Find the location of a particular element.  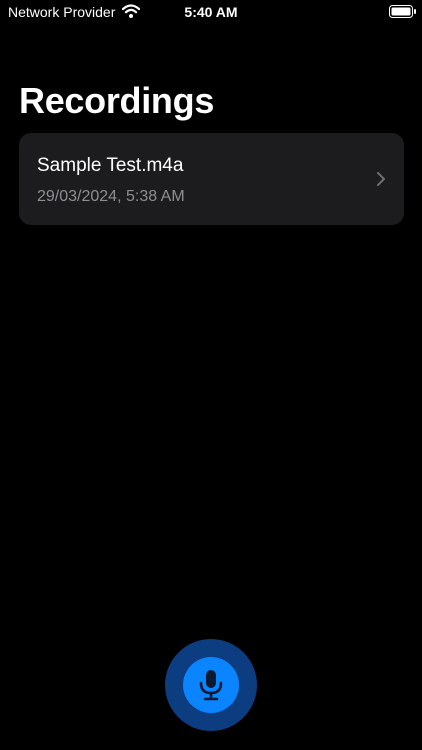

status-time: 5:40 AM is located at coordinates (211, 12).